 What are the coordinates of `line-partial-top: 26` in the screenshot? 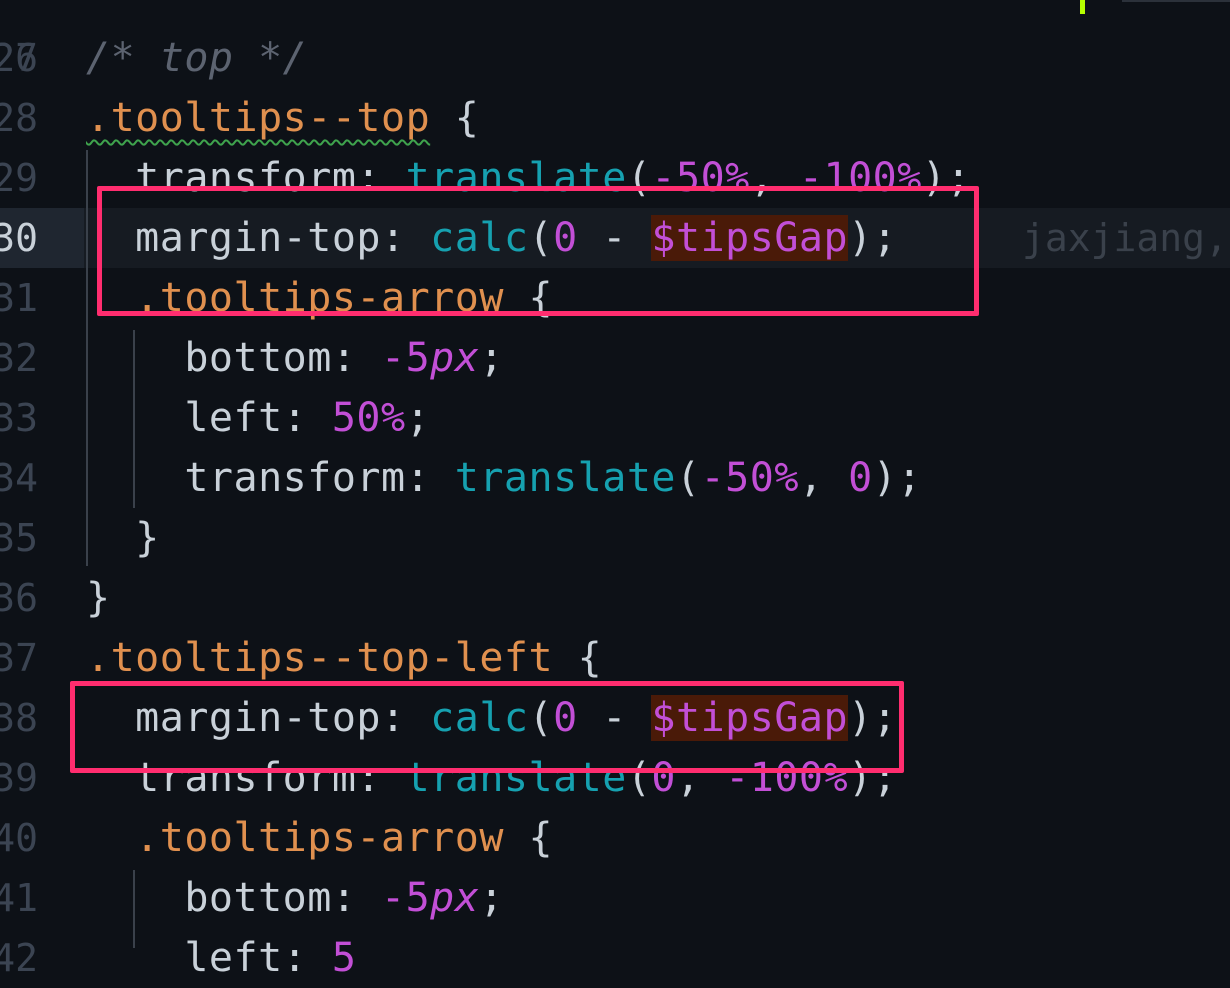 It's located at (615, 40).